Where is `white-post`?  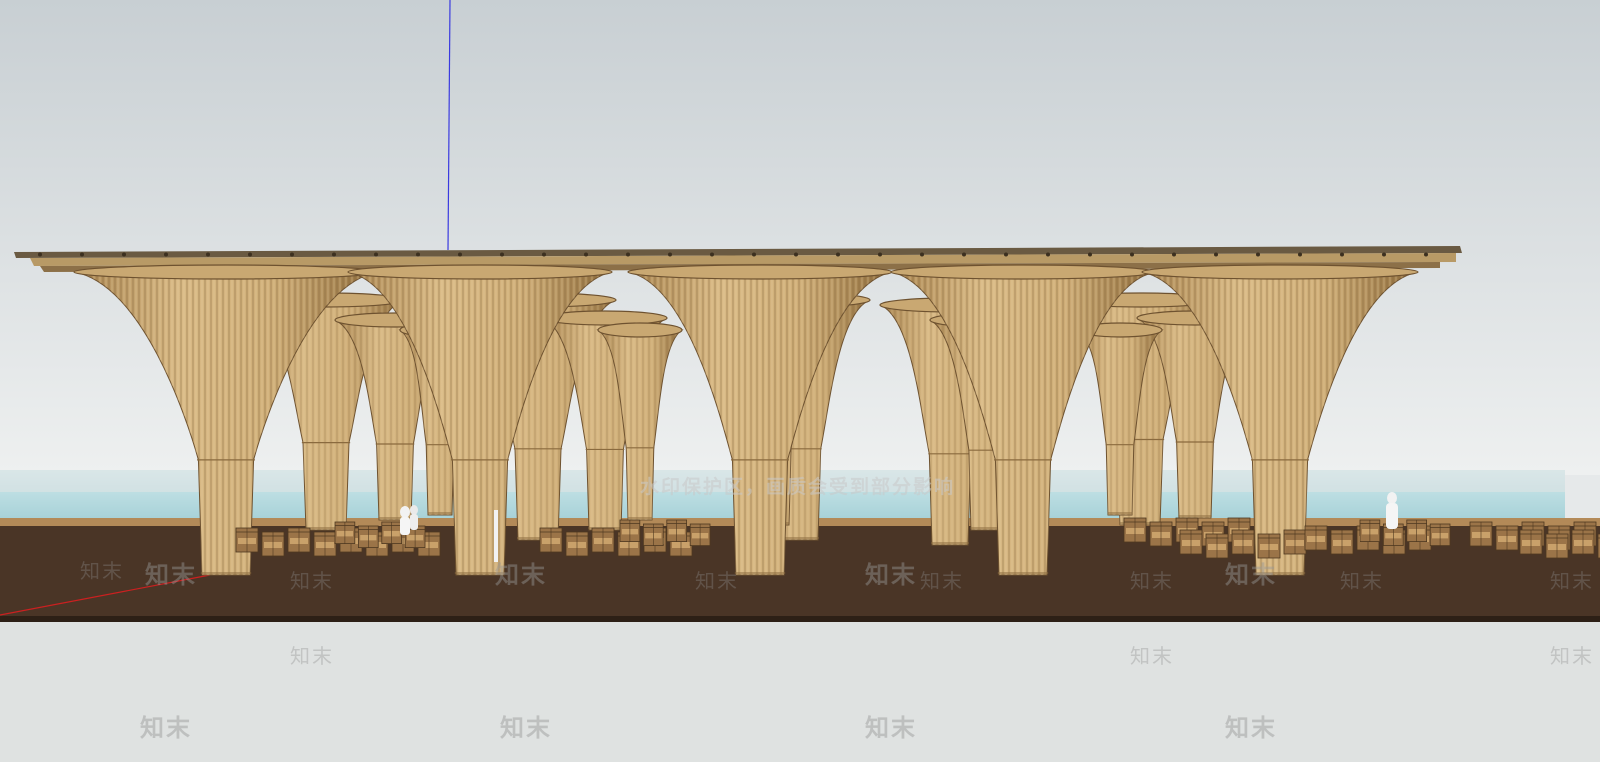
white-post is located at coordinates (496, 536).